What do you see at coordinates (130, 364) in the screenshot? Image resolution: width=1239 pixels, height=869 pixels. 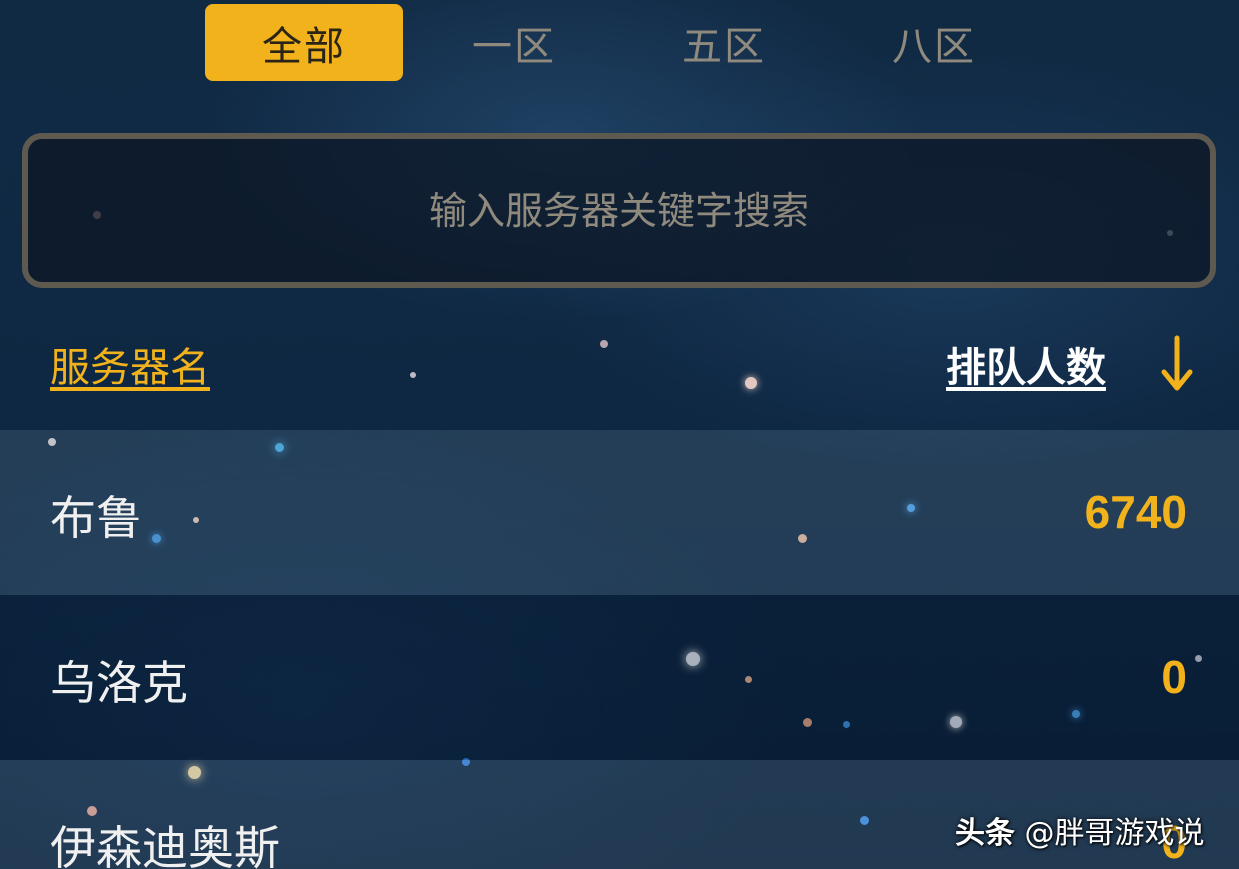 I see `sort-by-server-name: 服务器名` at bounding box center [130, 364].